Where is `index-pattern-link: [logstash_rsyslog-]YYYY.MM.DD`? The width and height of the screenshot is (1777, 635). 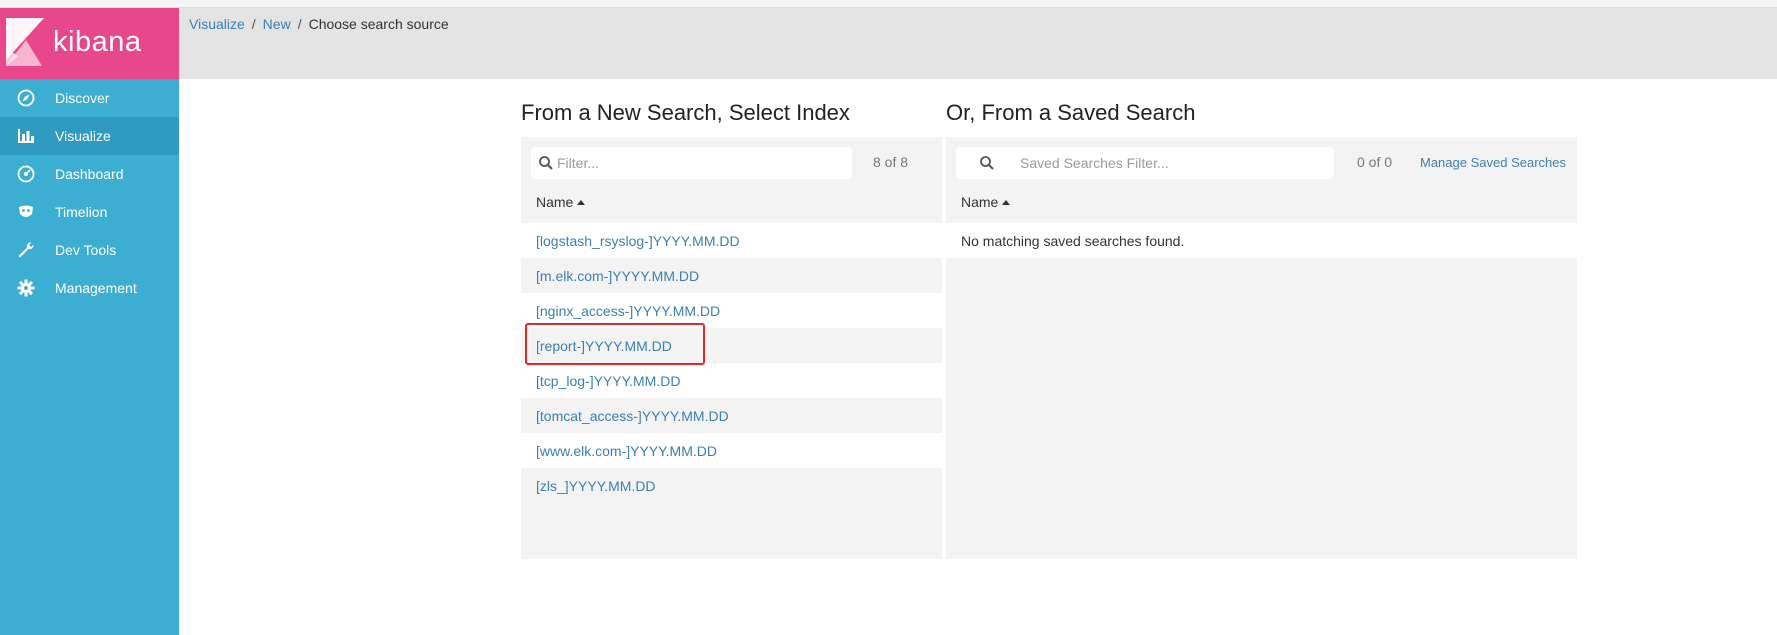
index-pattern-link: [logstash_rsyslog-]YYYY.MM.DD is located at coordinates (638, 241).